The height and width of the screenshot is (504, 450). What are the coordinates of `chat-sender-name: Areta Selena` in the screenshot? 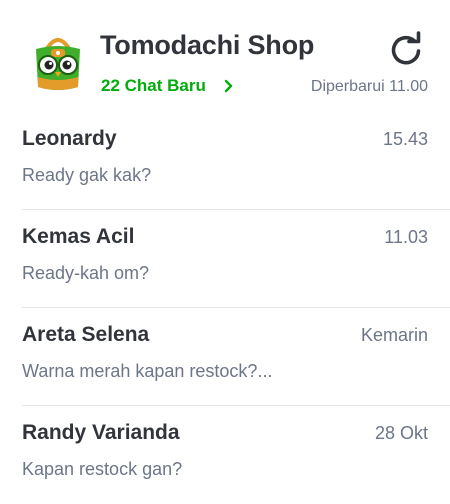 It's located at (86, 334).